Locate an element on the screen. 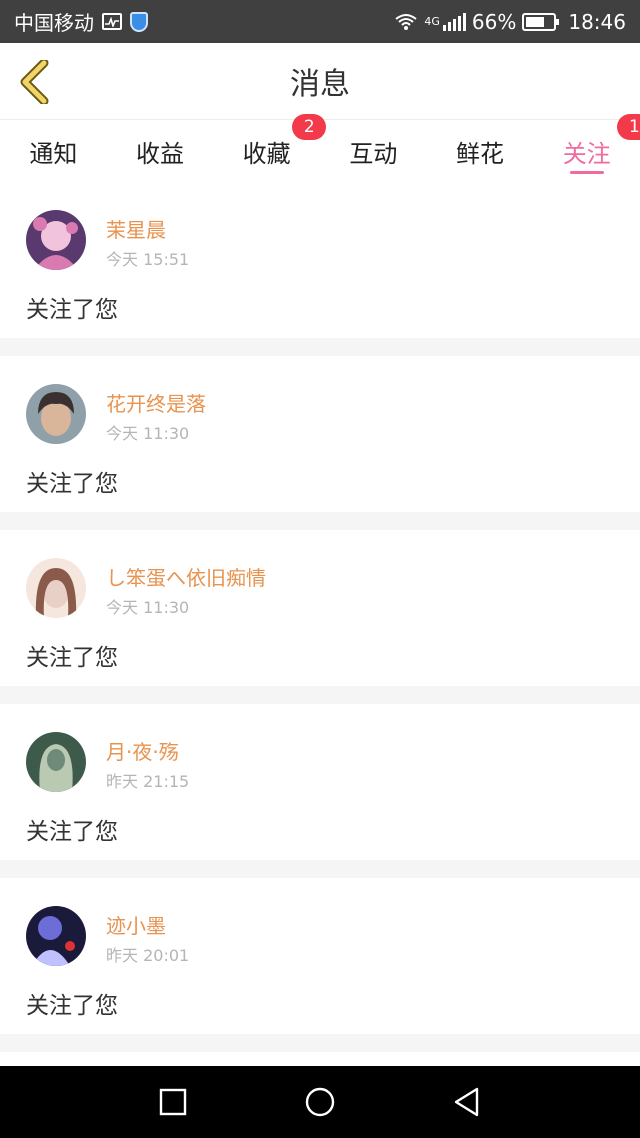 The image size is (640, 1138). tab-favorites: 收藏 2 is located at coordinates (270, 148).